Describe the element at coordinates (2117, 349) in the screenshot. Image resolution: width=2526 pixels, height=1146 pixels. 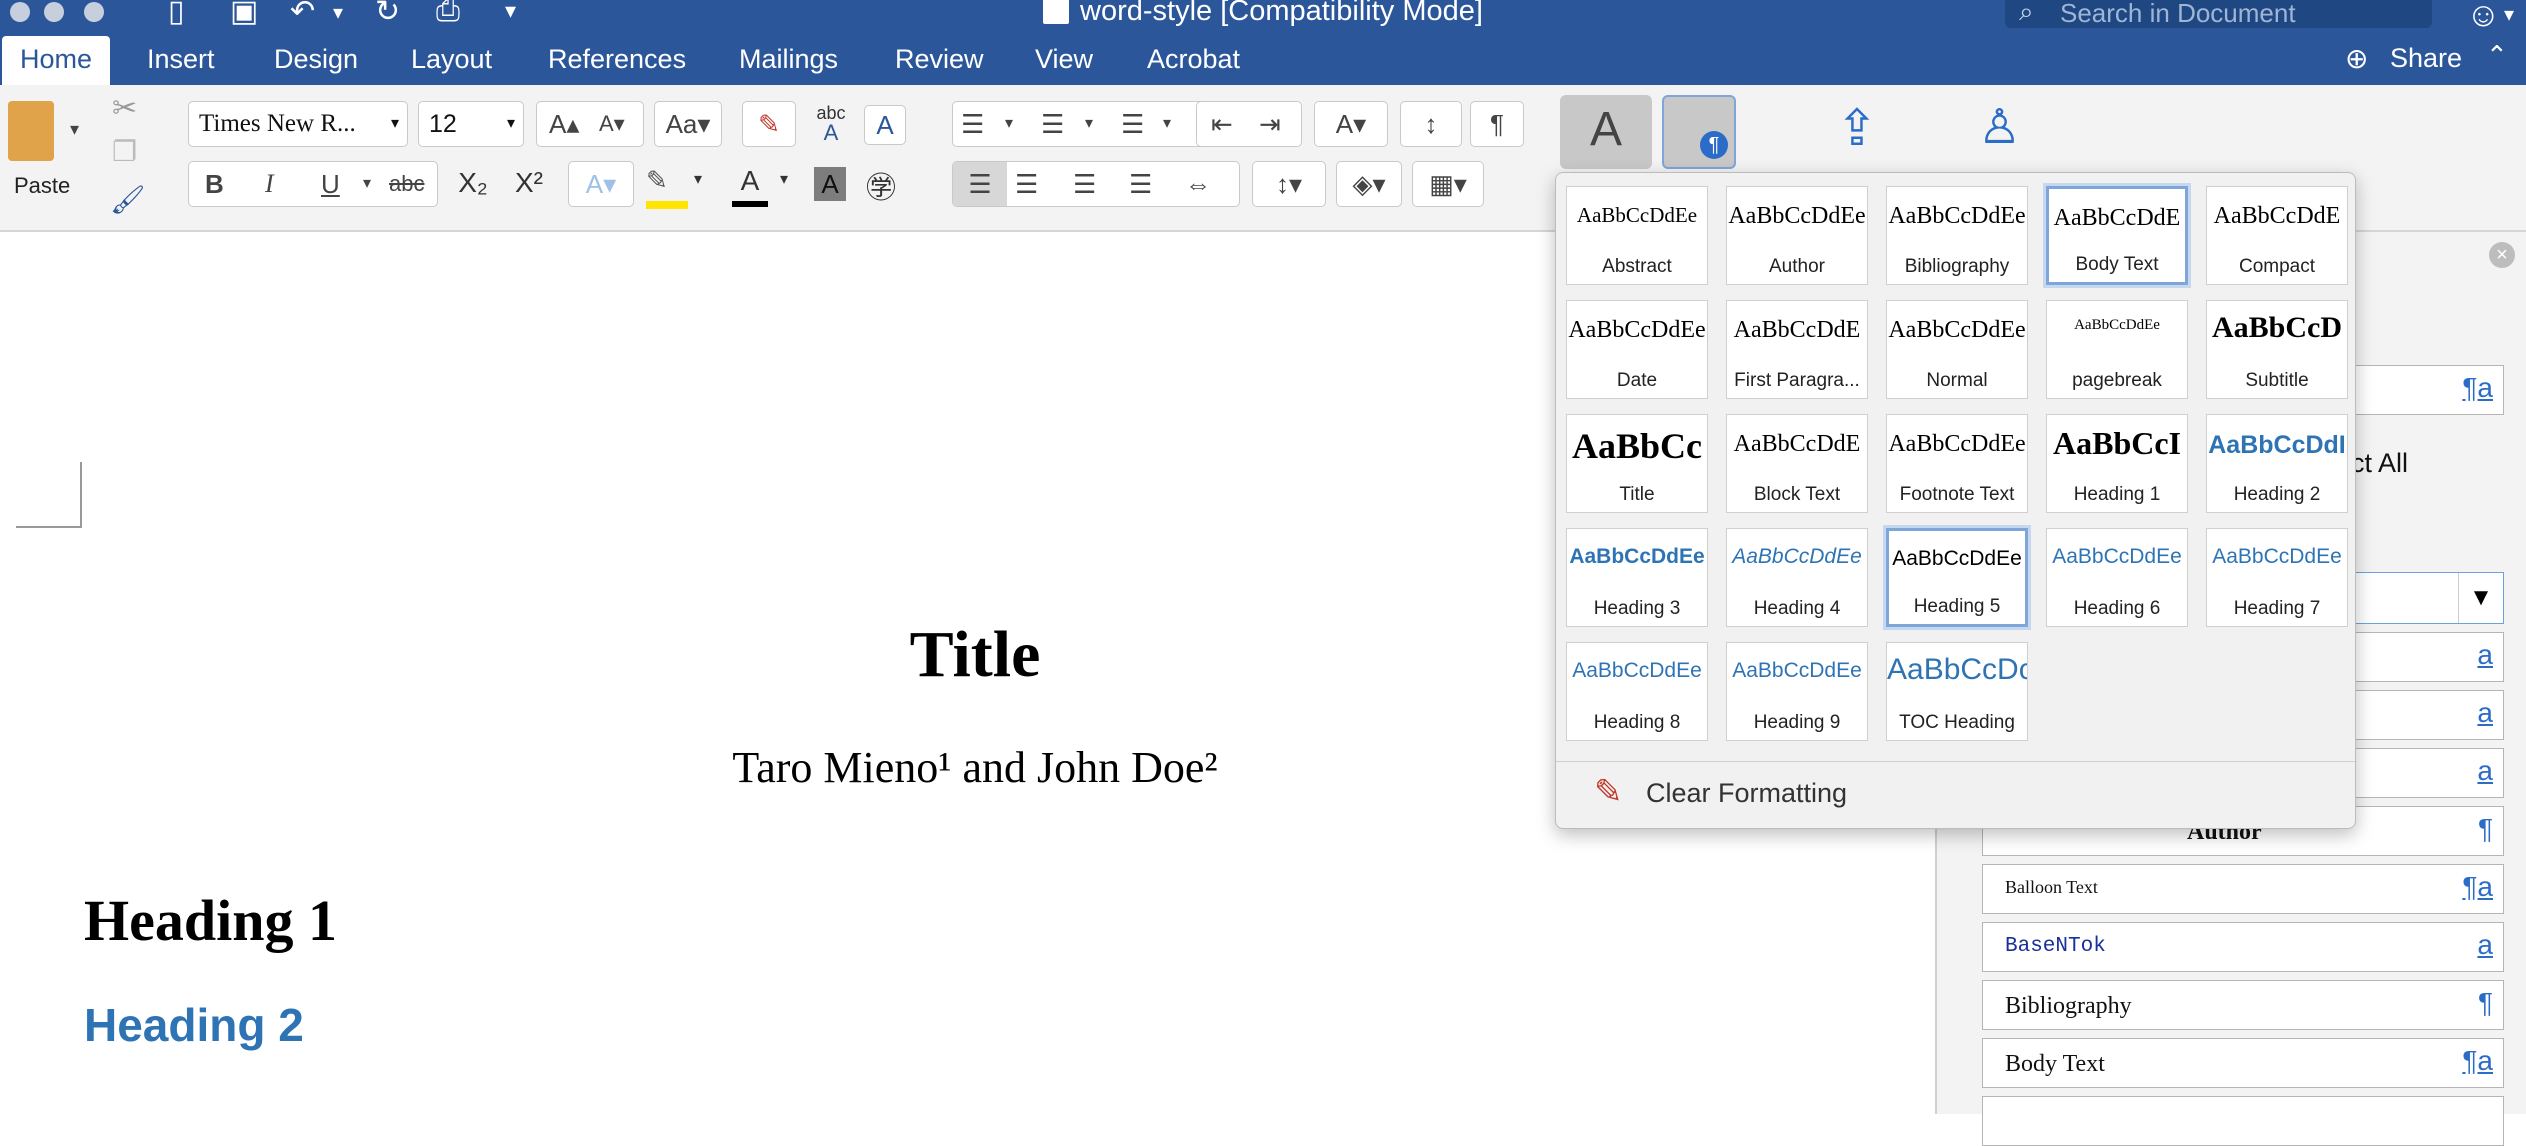
I see `style-tile: AaBbCcDdEe pagebreak` at that location.